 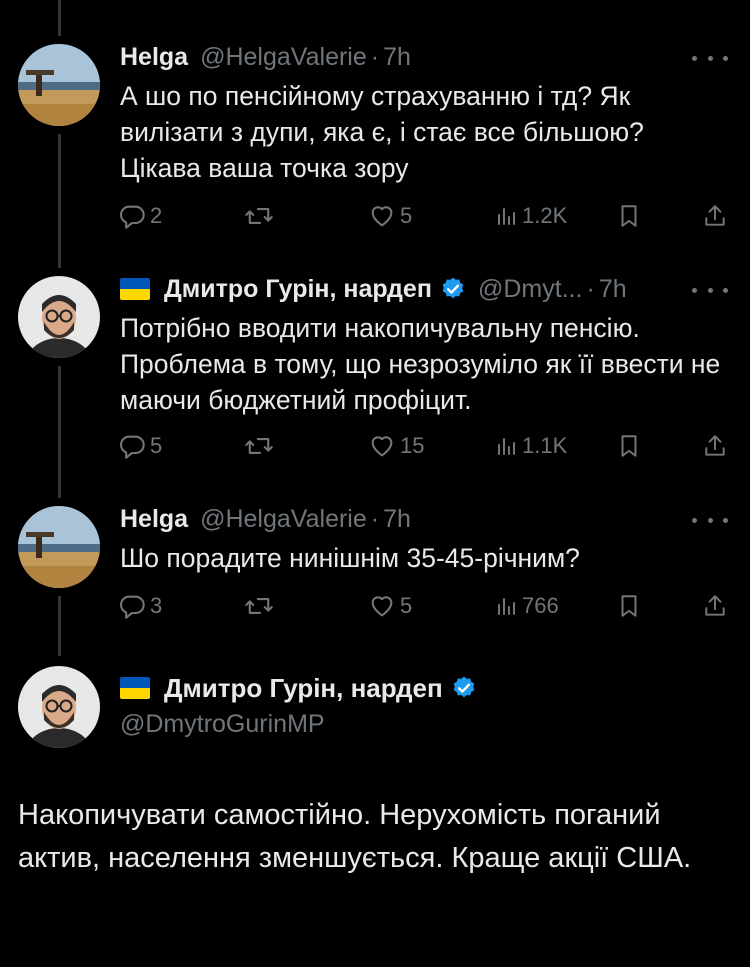 I want to click on reply-count: 2, so click(x=156, y=215).